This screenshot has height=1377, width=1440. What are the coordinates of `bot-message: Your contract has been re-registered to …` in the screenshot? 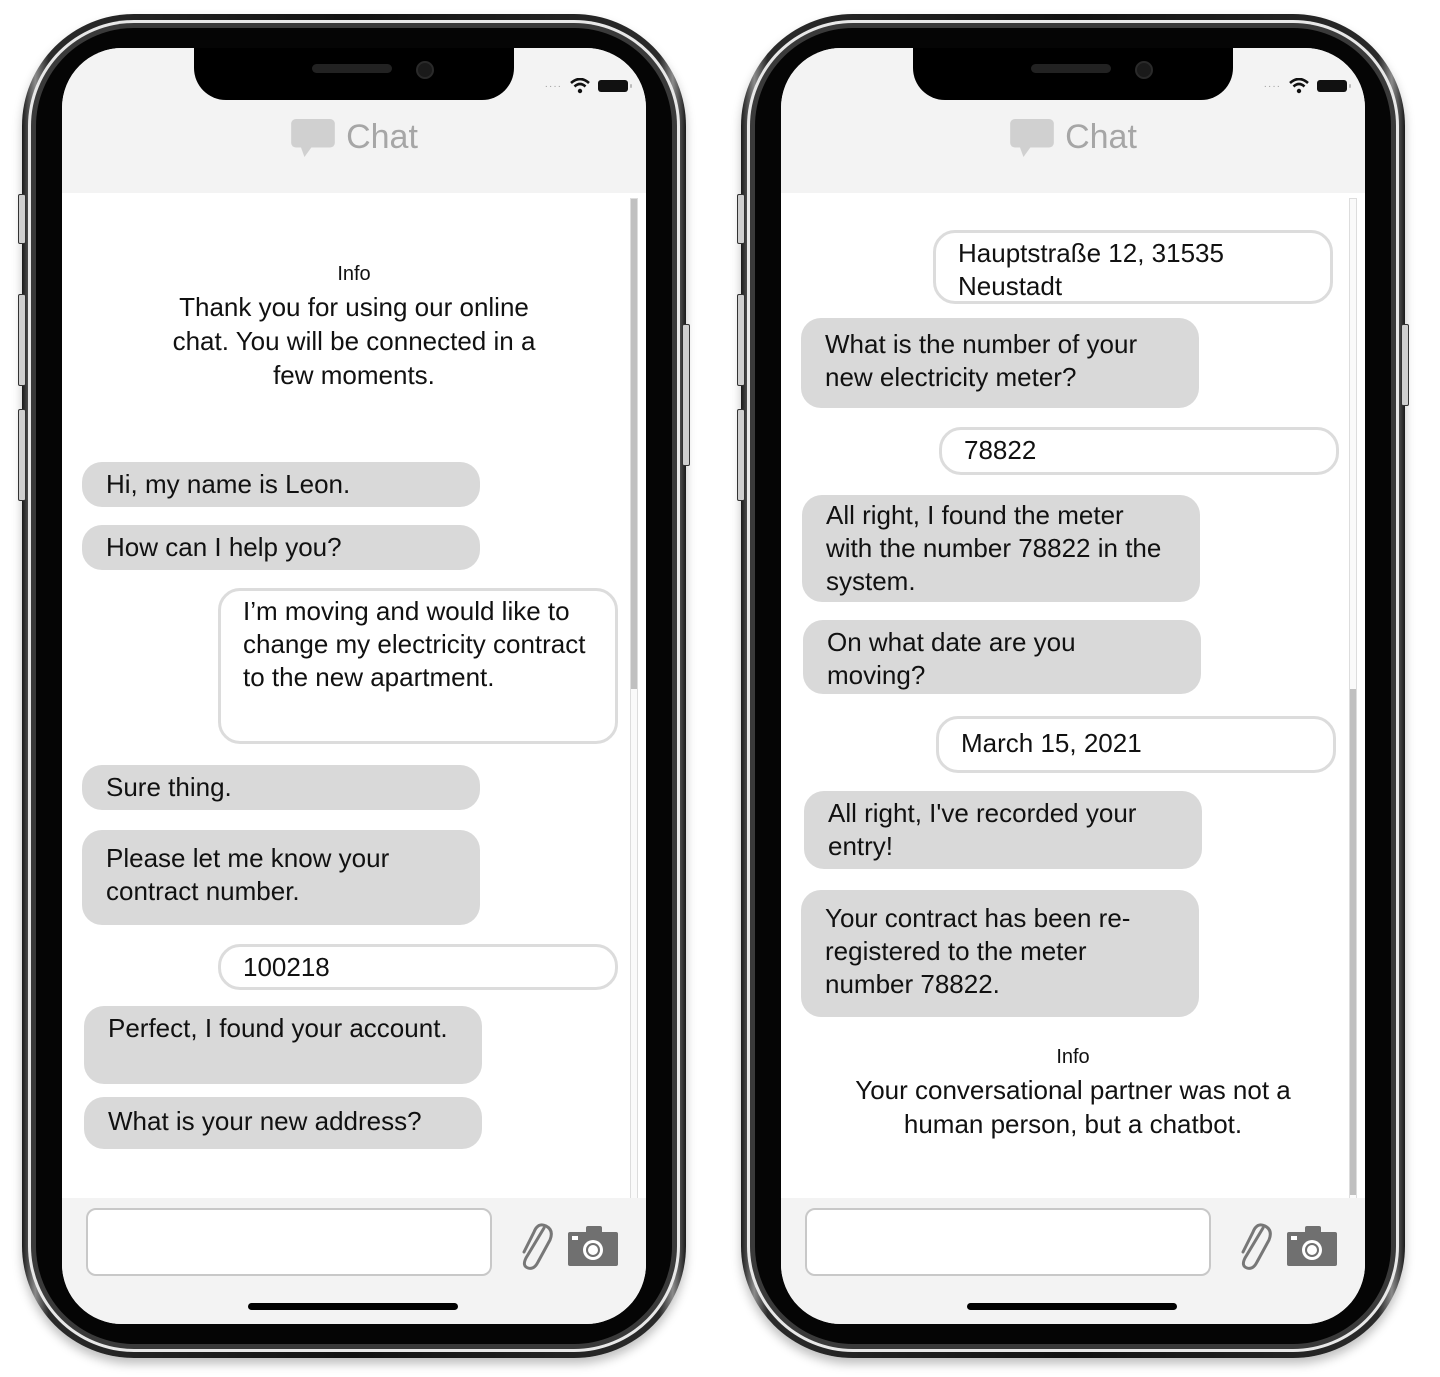 It's located at (1000, 953).